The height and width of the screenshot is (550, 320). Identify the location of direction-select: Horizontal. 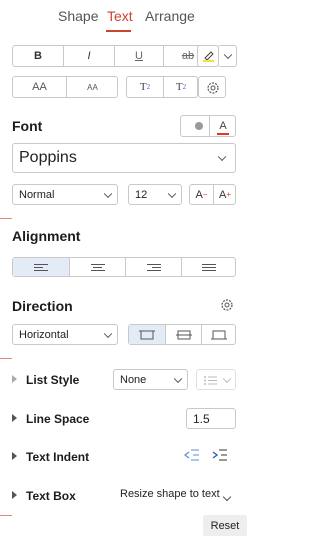
(65, 334).